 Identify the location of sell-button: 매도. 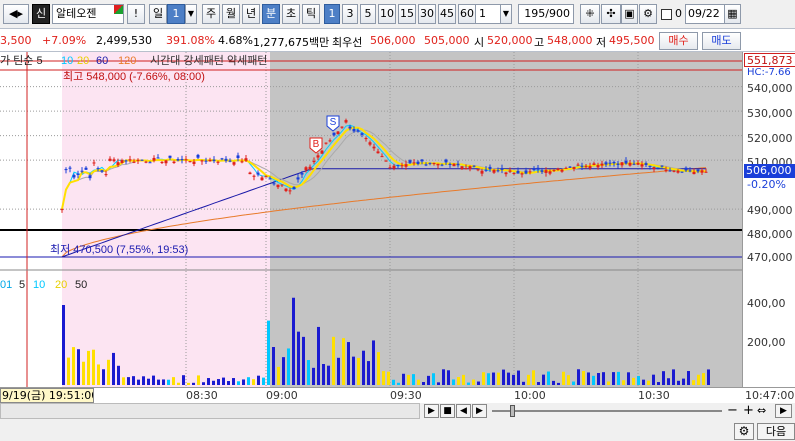
(721, 41).